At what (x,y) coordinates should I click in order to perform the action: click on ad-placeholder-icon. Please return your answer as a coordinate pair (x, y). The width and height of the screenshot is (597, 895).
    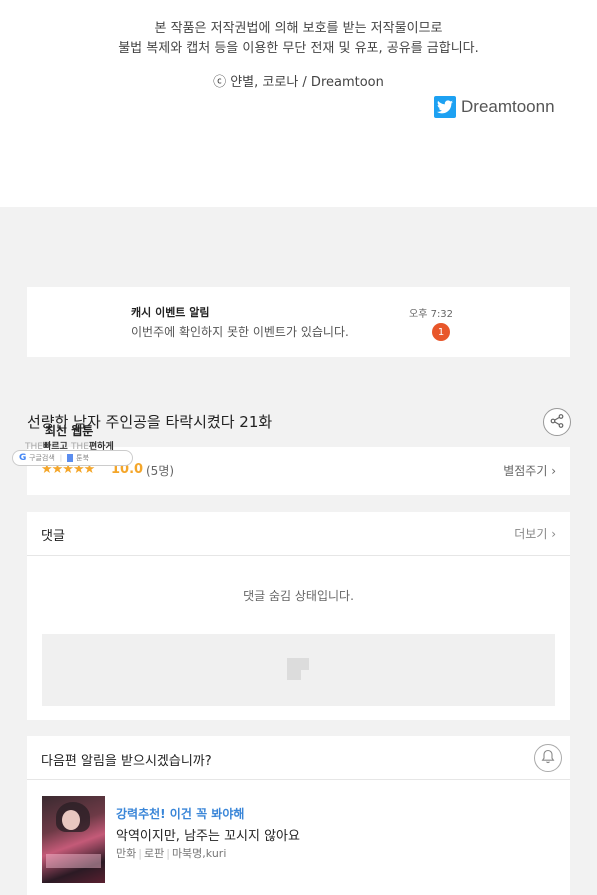
    Looking at the image, I should click on (298, 669).